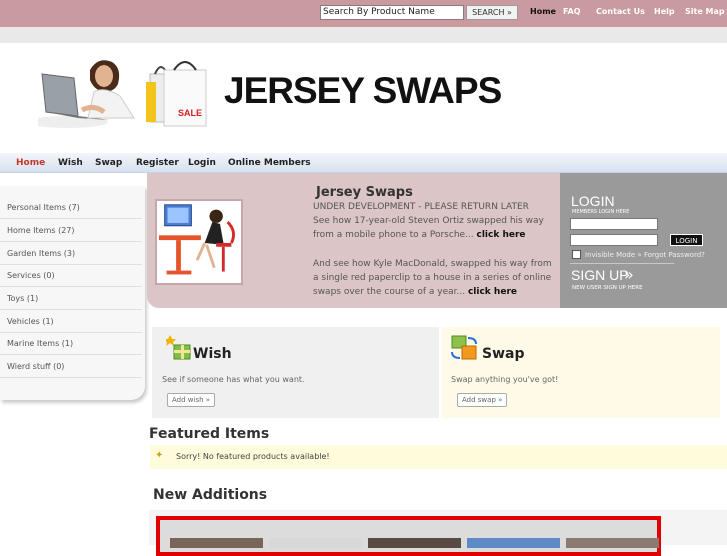 The image size is (727, 556). I want to click on star-icon: ✦, so click(159, 455).